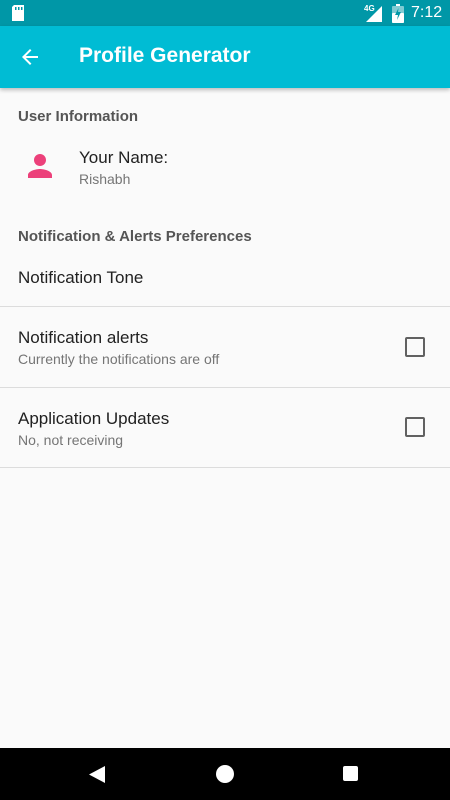  What do you see at coordinates (71, 440) in the screenshot?
I see `application-updates-summary: No, not receiving` at bounding box center [71, 440].